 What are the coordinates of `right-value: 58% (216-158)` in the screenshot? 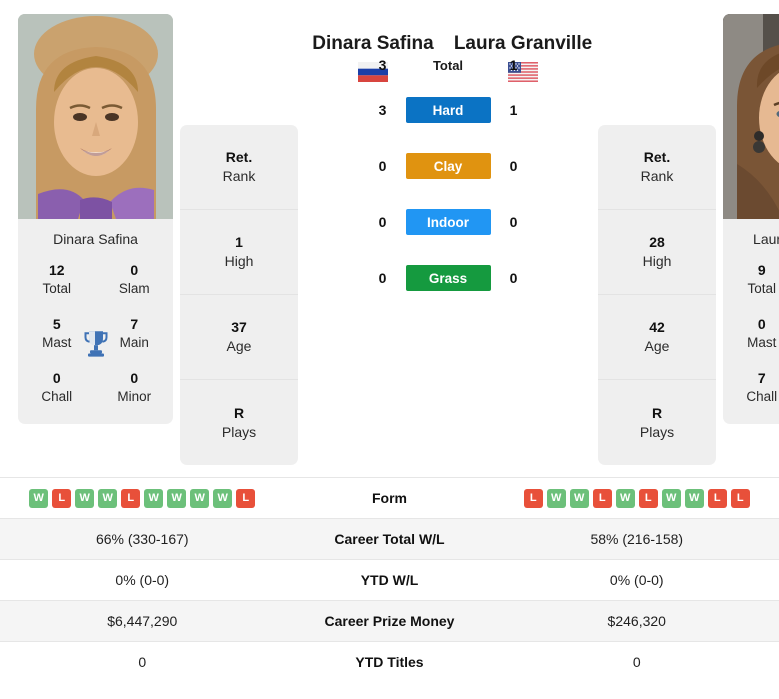 It's located at (637, 539).